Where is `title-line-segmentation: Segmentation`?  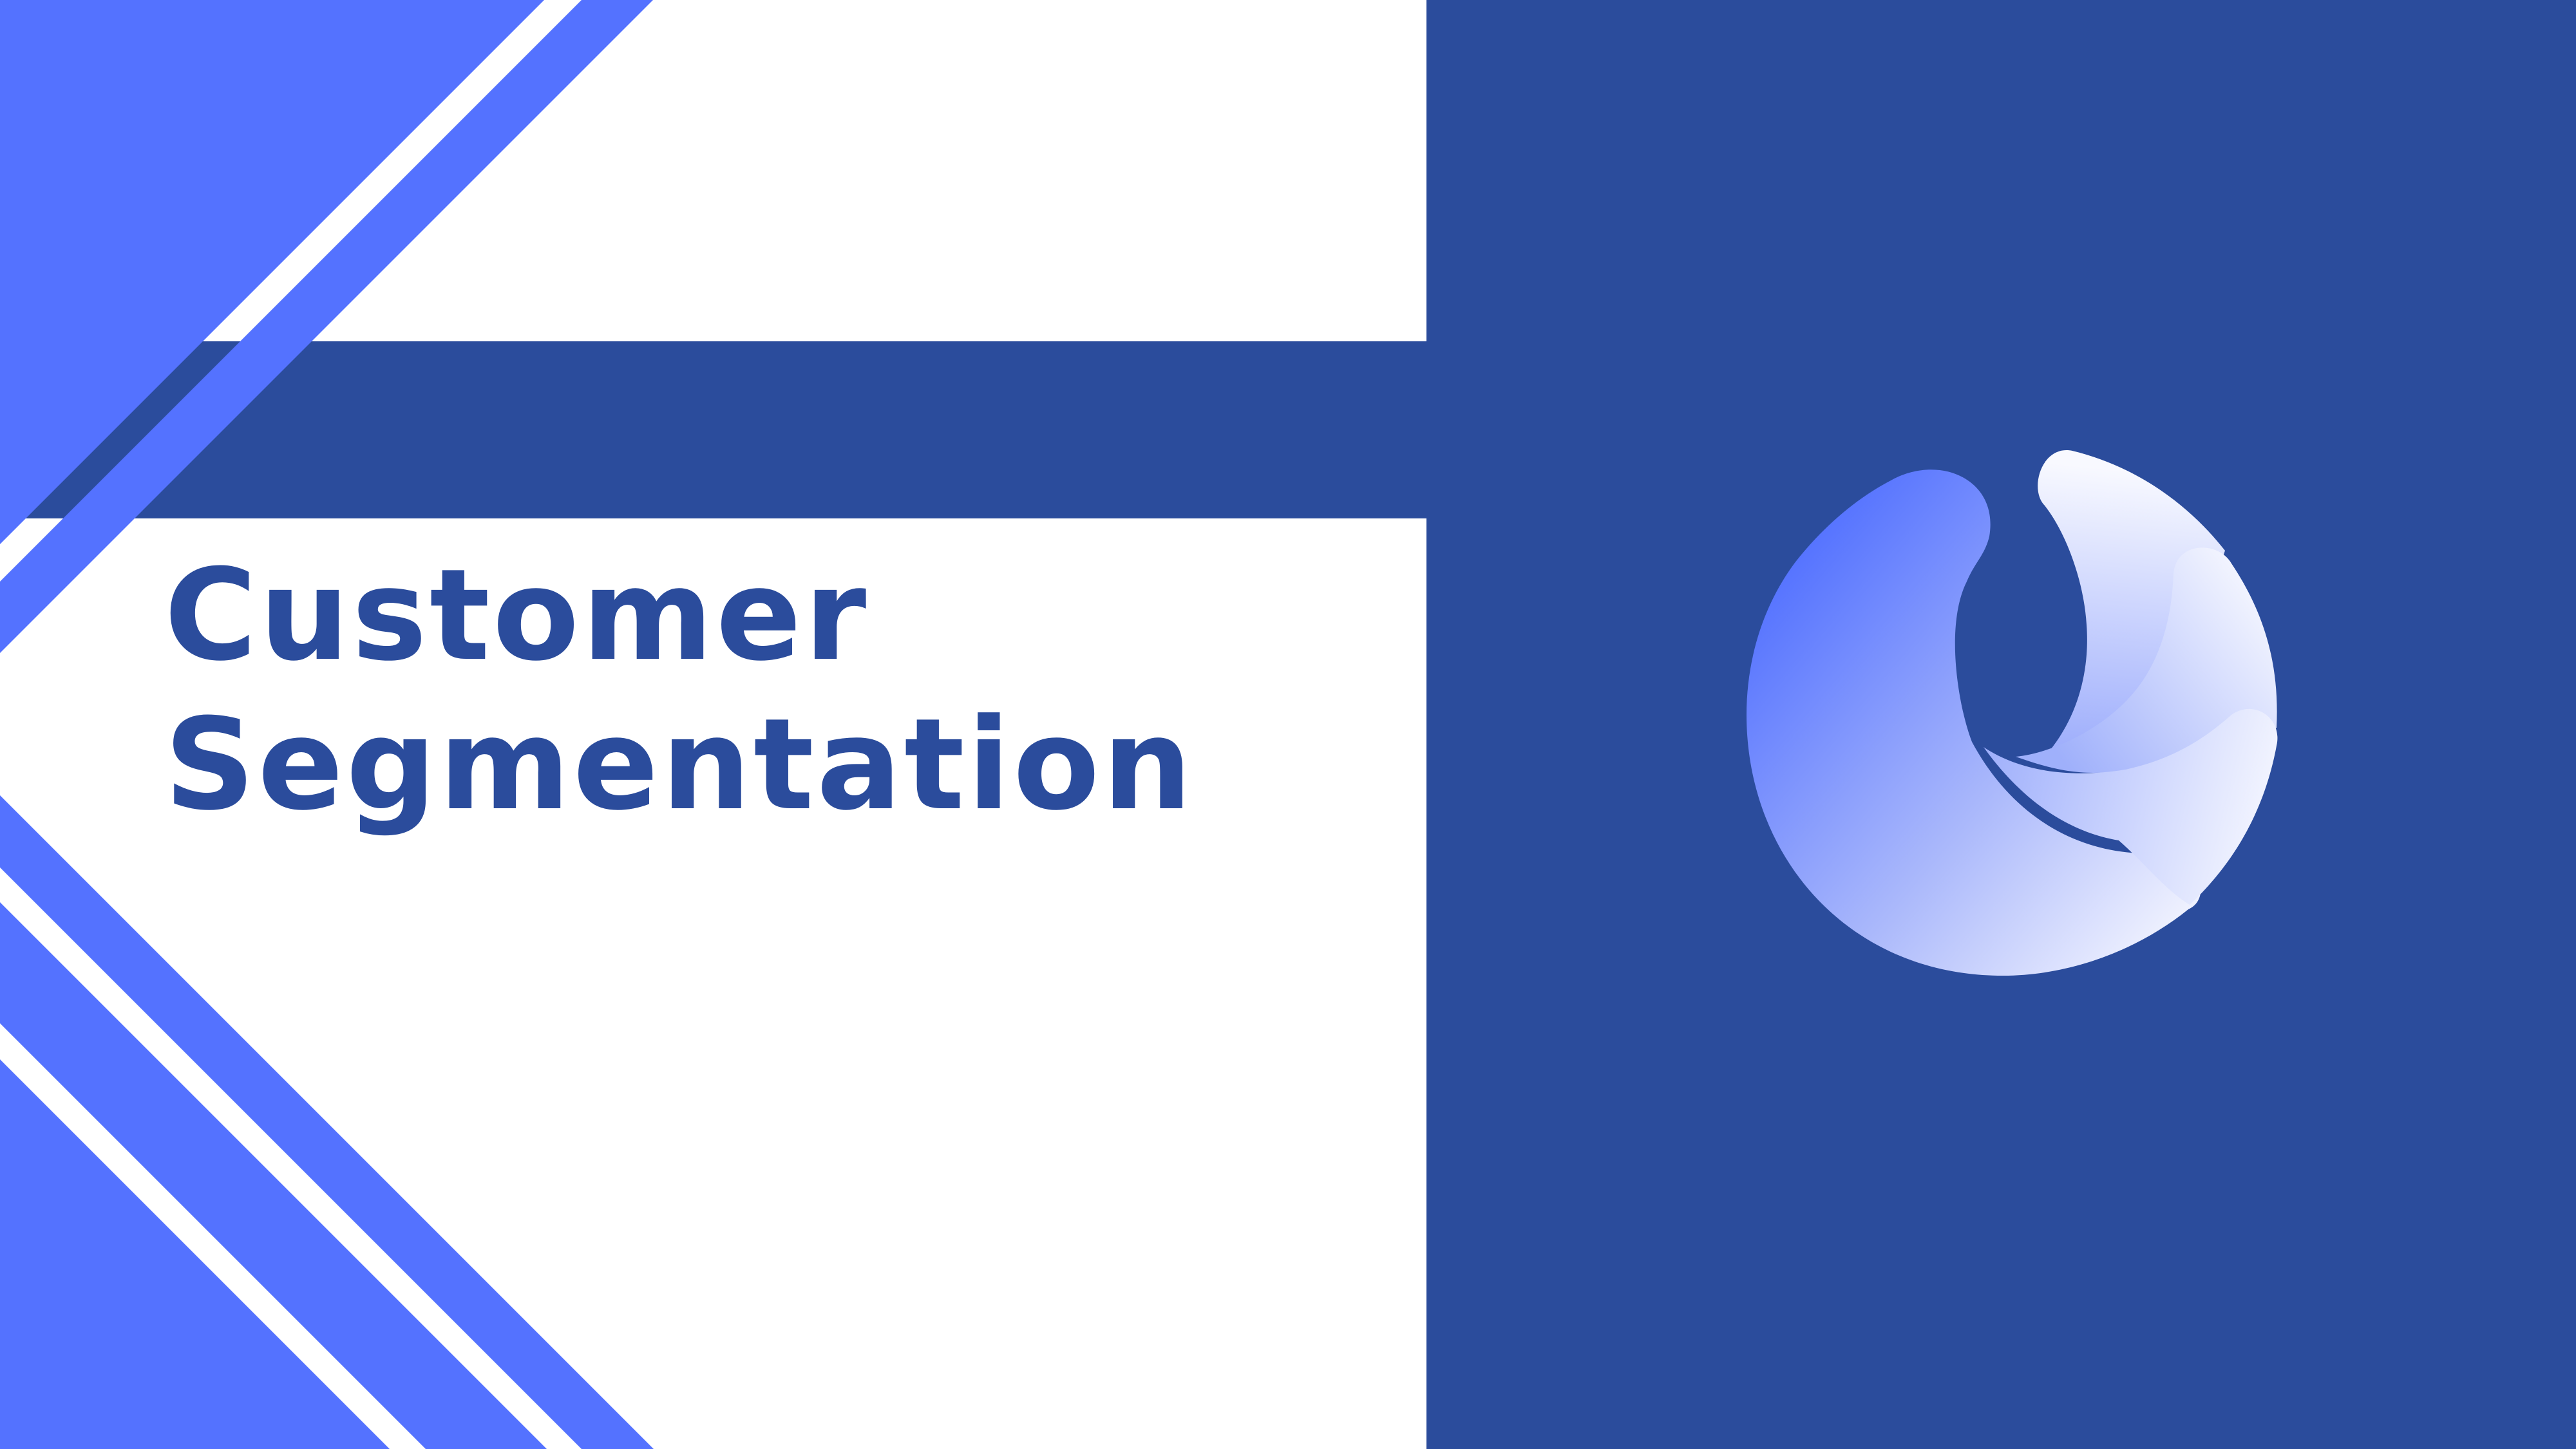 title-line-segmentation: Segmentation is located at coordinates (680, 765).